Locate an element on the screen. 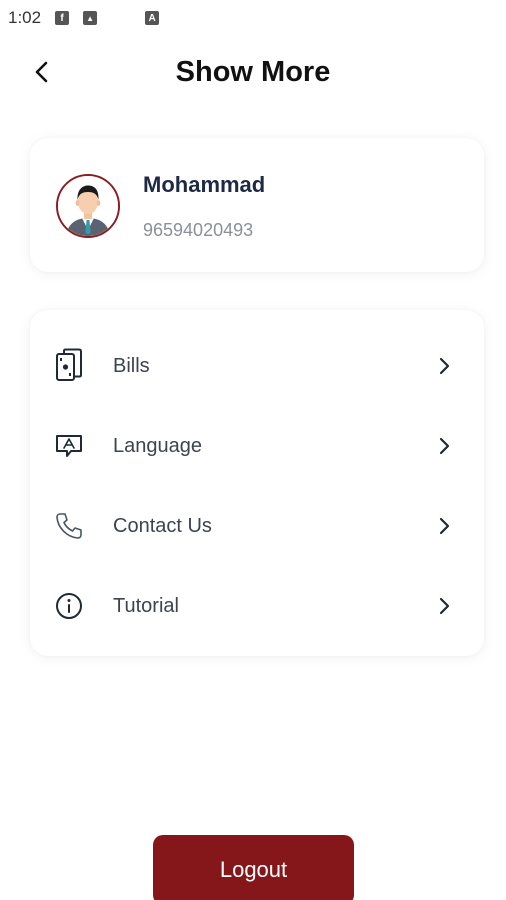  status-bar: 1:02 f ▲ A is located at coordinates (253, 18).